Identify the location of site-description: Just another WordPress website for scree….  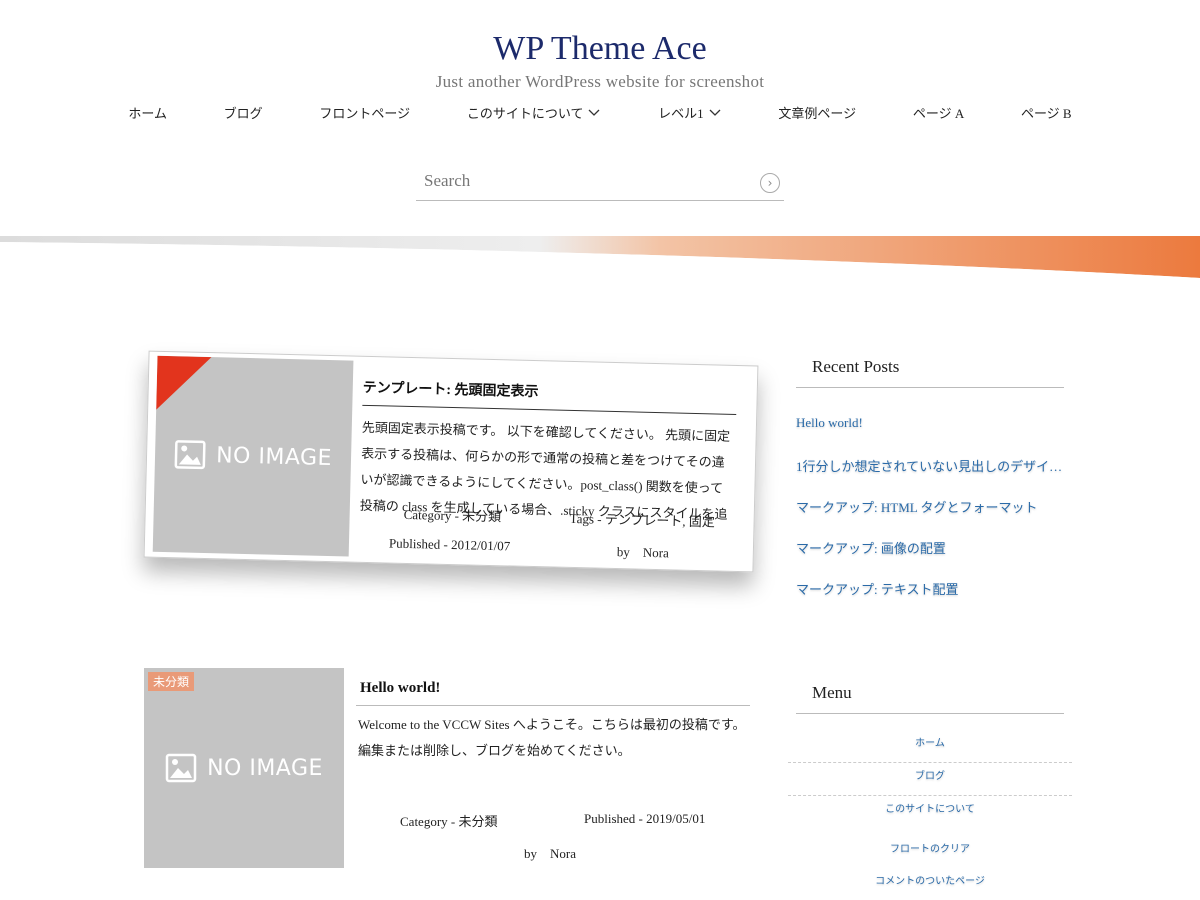
(600, 81).